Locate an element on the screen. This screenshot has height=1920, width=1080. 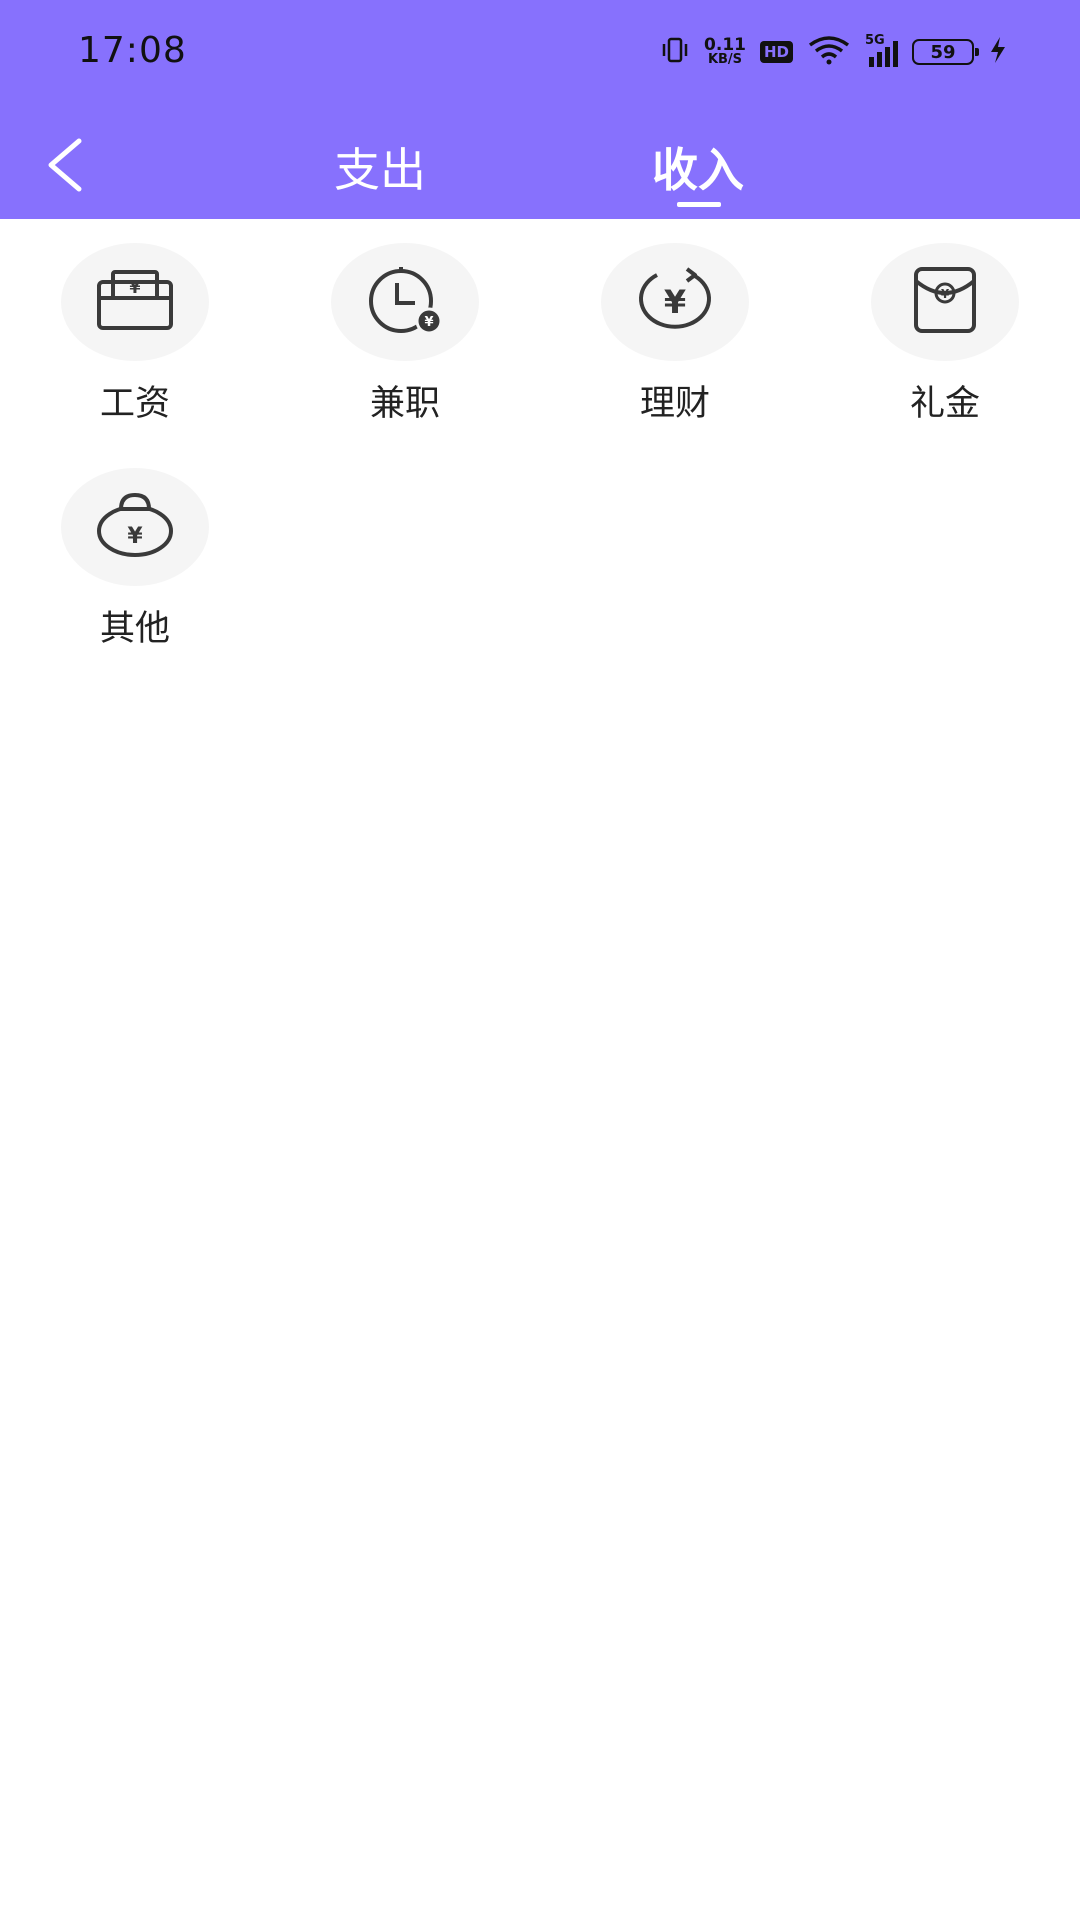
category-salary: ¥ 工资 is located at coordinates (135, 334).